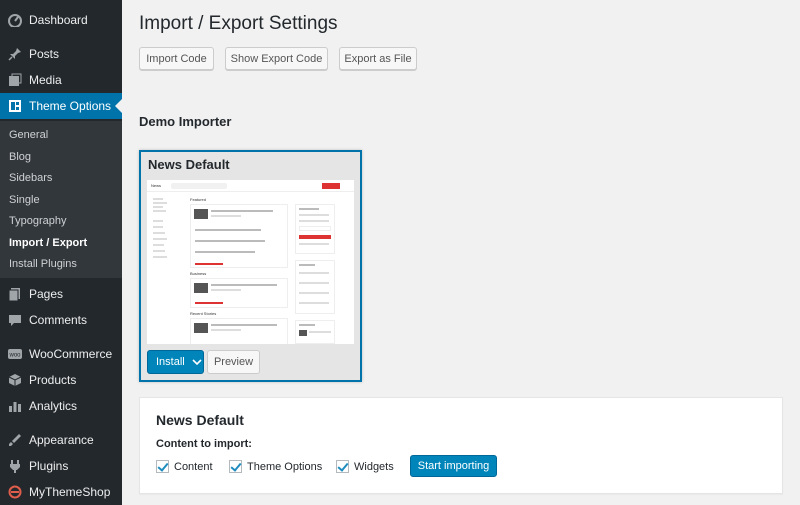 The height and width of the screenshot is (505, 800). I want to click on submenu-item-typography: Typography, so click(37, 221).